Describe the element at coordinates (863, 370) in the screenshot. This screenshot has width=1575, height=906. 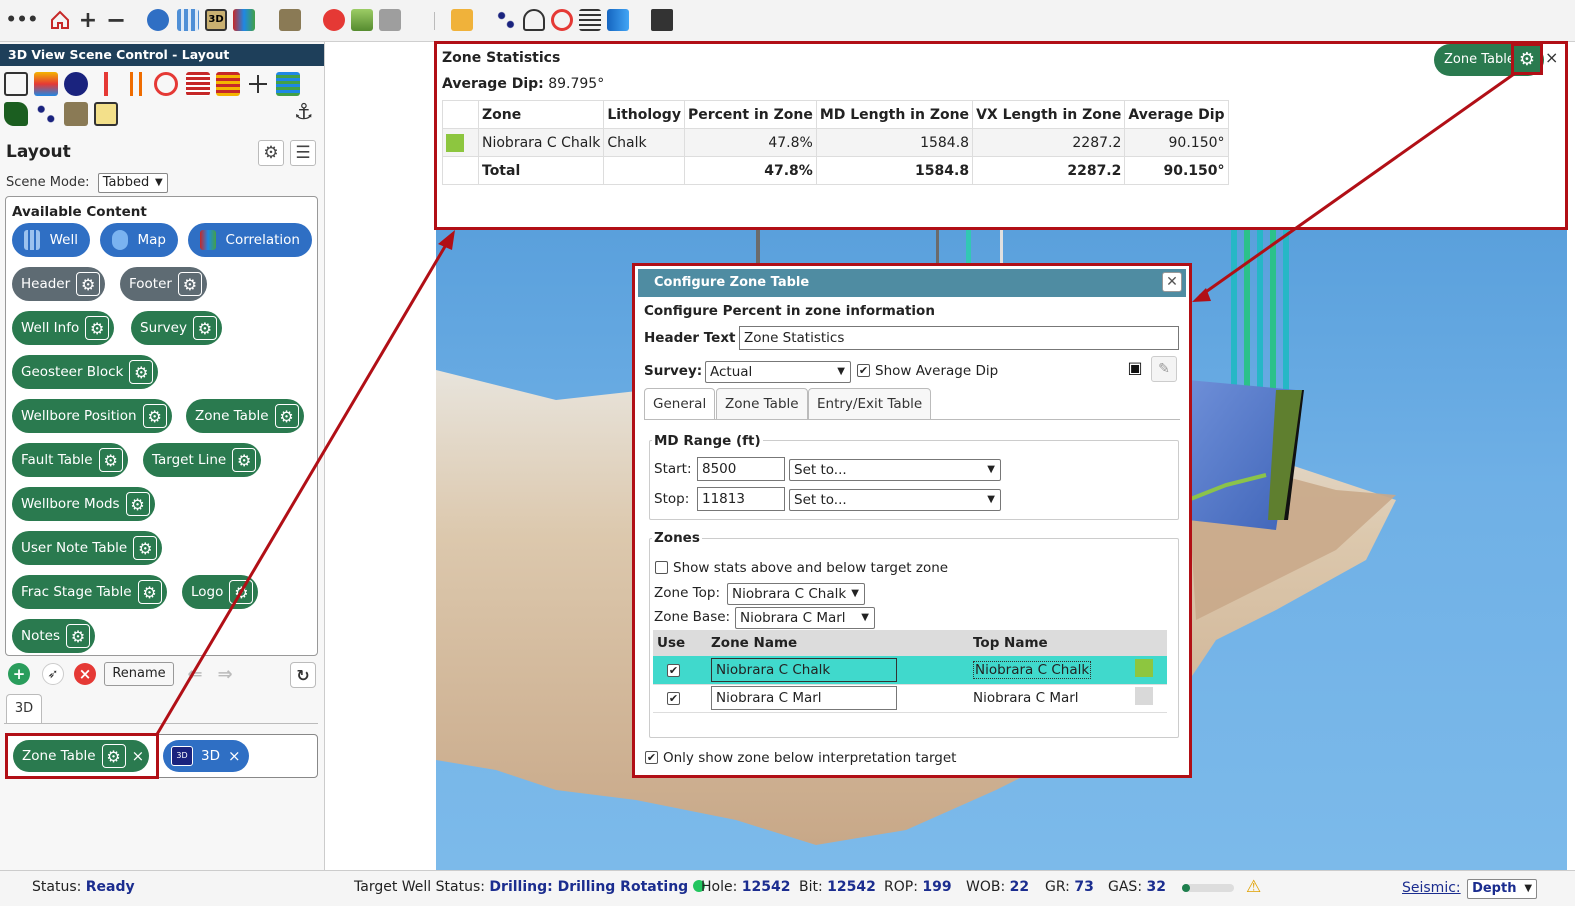
I see `show-average-dip-checkbox: ✔` at that location.